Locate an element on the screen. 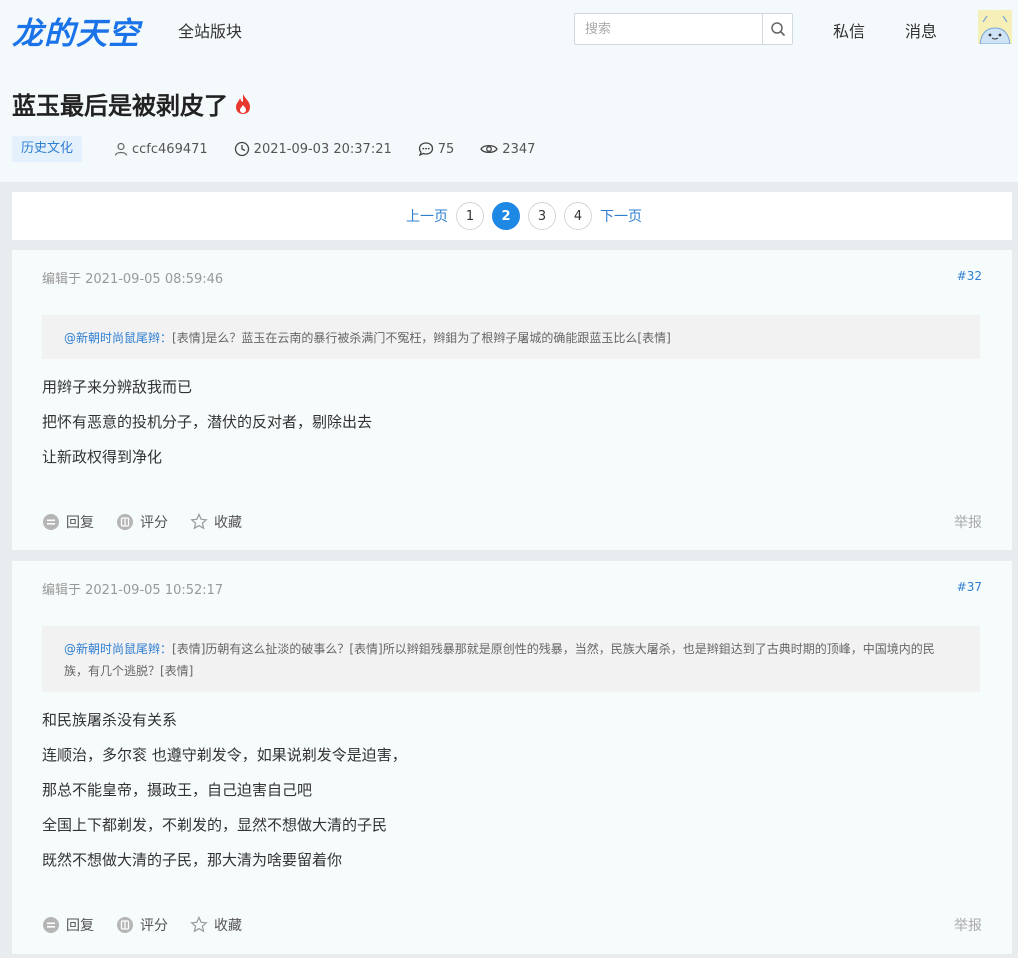  hot-fire-icon is located at coordinates (243, 103).